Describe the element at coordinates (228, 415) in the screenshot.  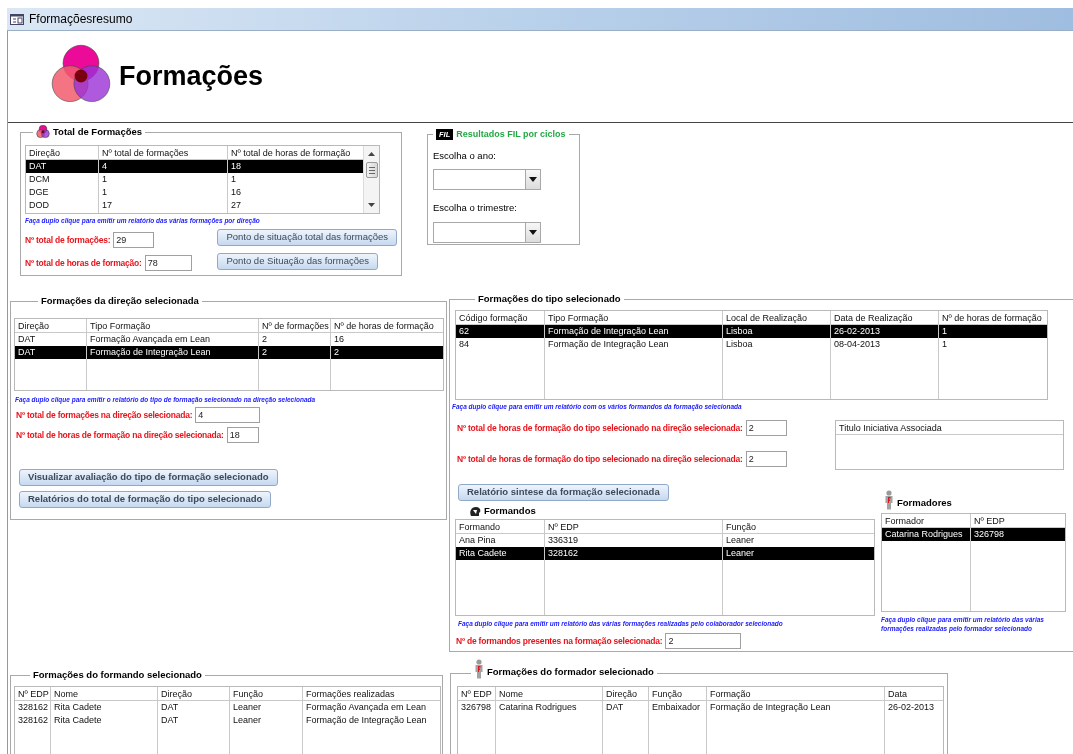
I see `text-field: 4` at that location.